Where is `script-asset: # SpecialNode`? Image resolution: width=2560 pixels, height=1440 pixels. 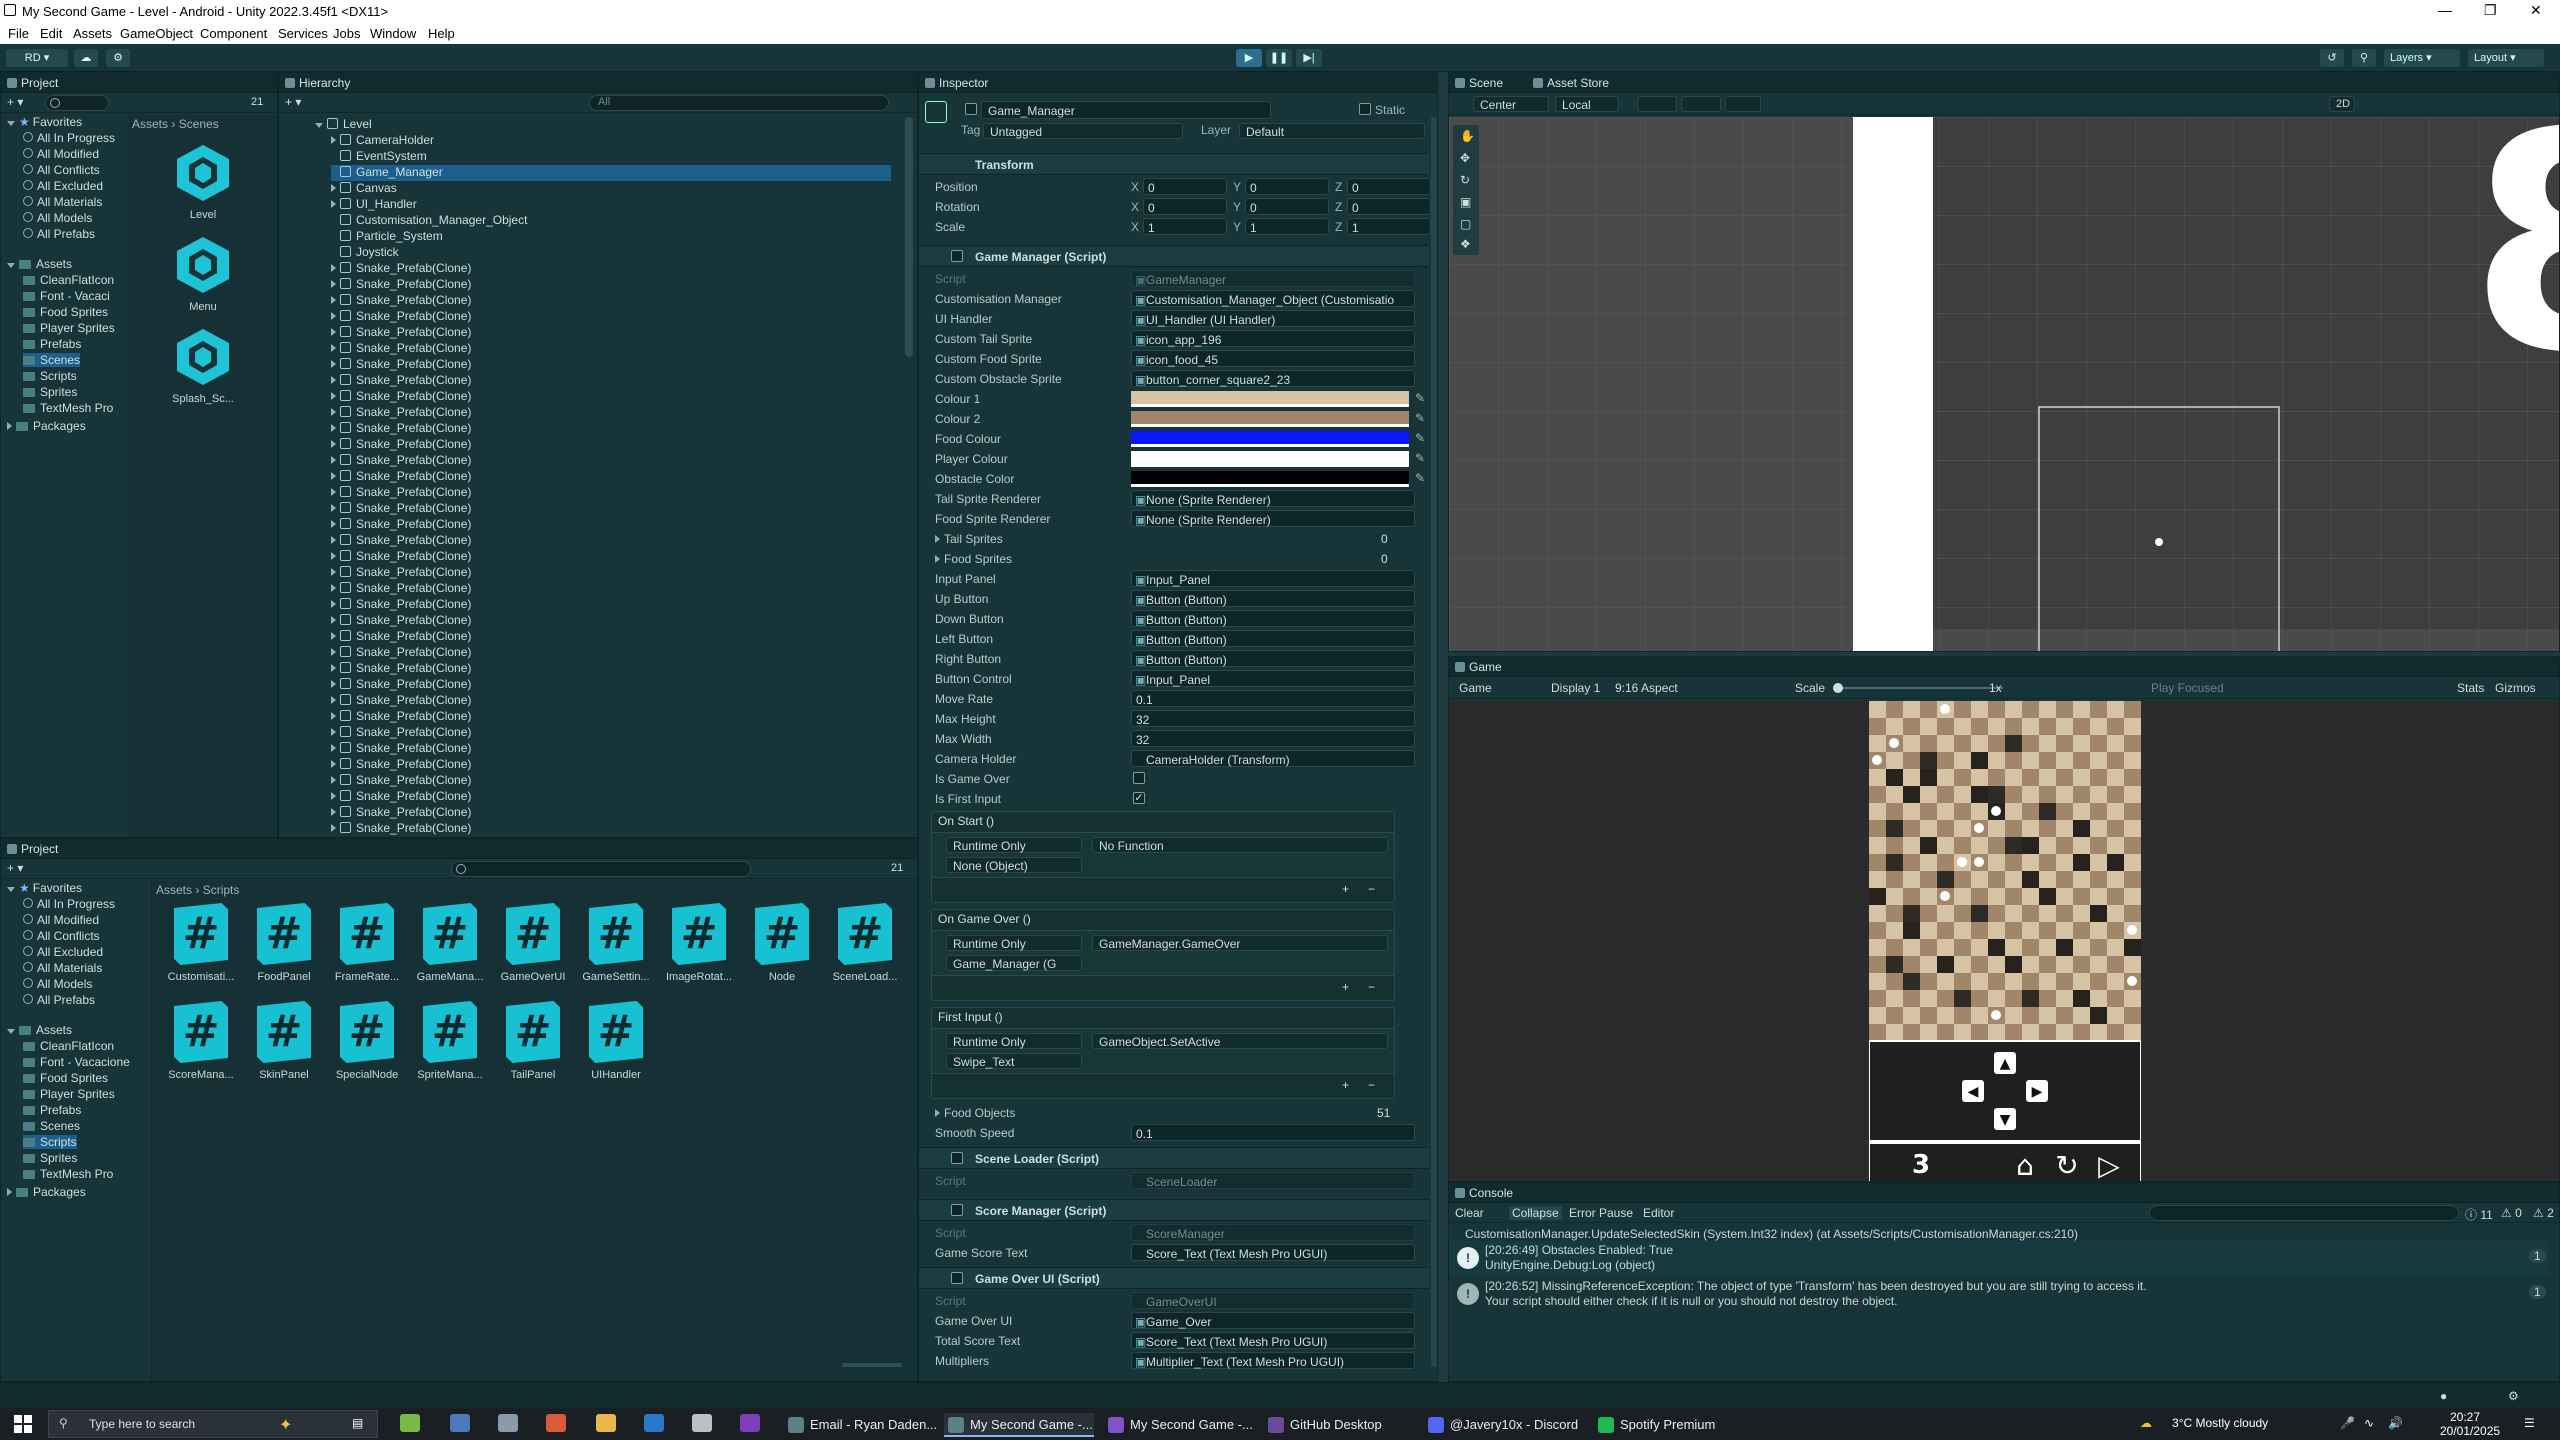 script-asset: # SpecialNode is located at coordinates (367, 1041).